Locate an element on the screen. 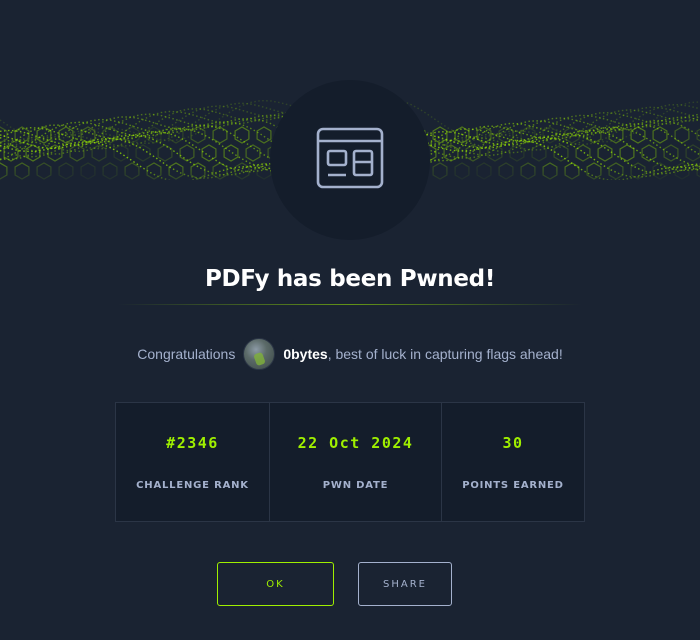 The width and height of the screenshot is (700, 640). stat-label: POINTS EARNED is located at coordinates (513, 485).